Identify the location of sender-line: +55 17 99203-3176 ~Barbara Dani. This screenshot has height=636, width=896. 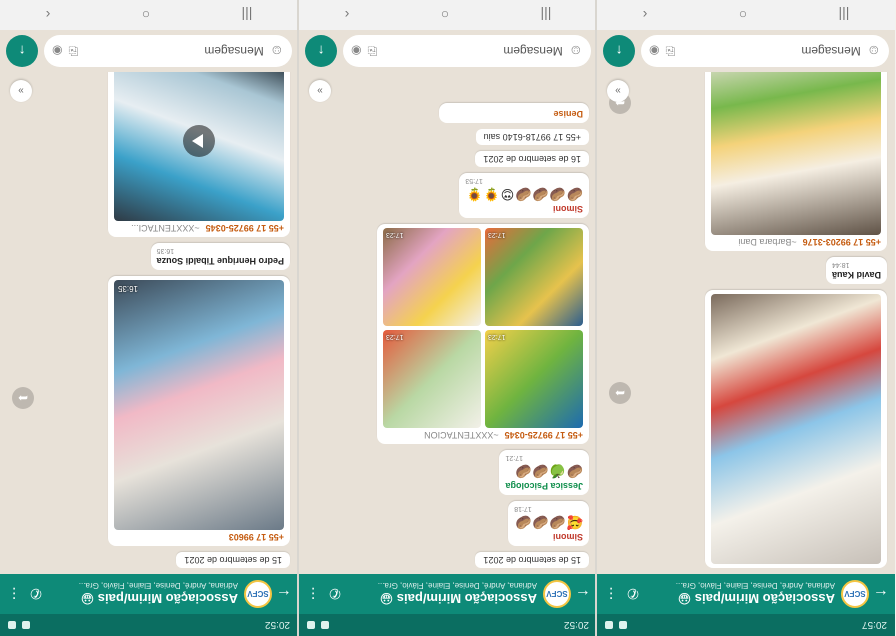
(810, 242).